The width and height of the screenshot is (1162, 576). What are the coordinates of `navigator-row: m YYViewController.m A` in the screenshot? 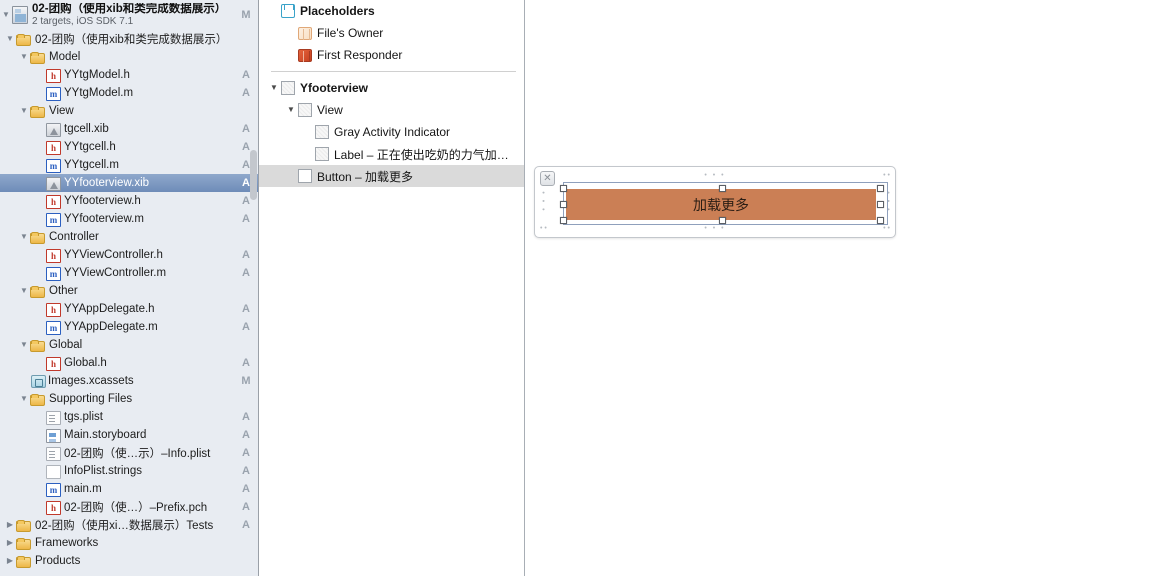 It's located at (129, 273).